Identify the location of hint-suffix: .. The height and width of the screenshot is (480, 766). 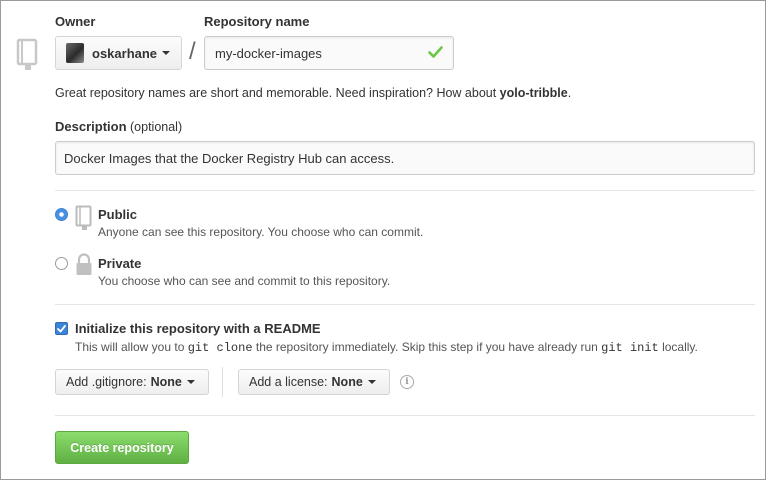
(569, 93).